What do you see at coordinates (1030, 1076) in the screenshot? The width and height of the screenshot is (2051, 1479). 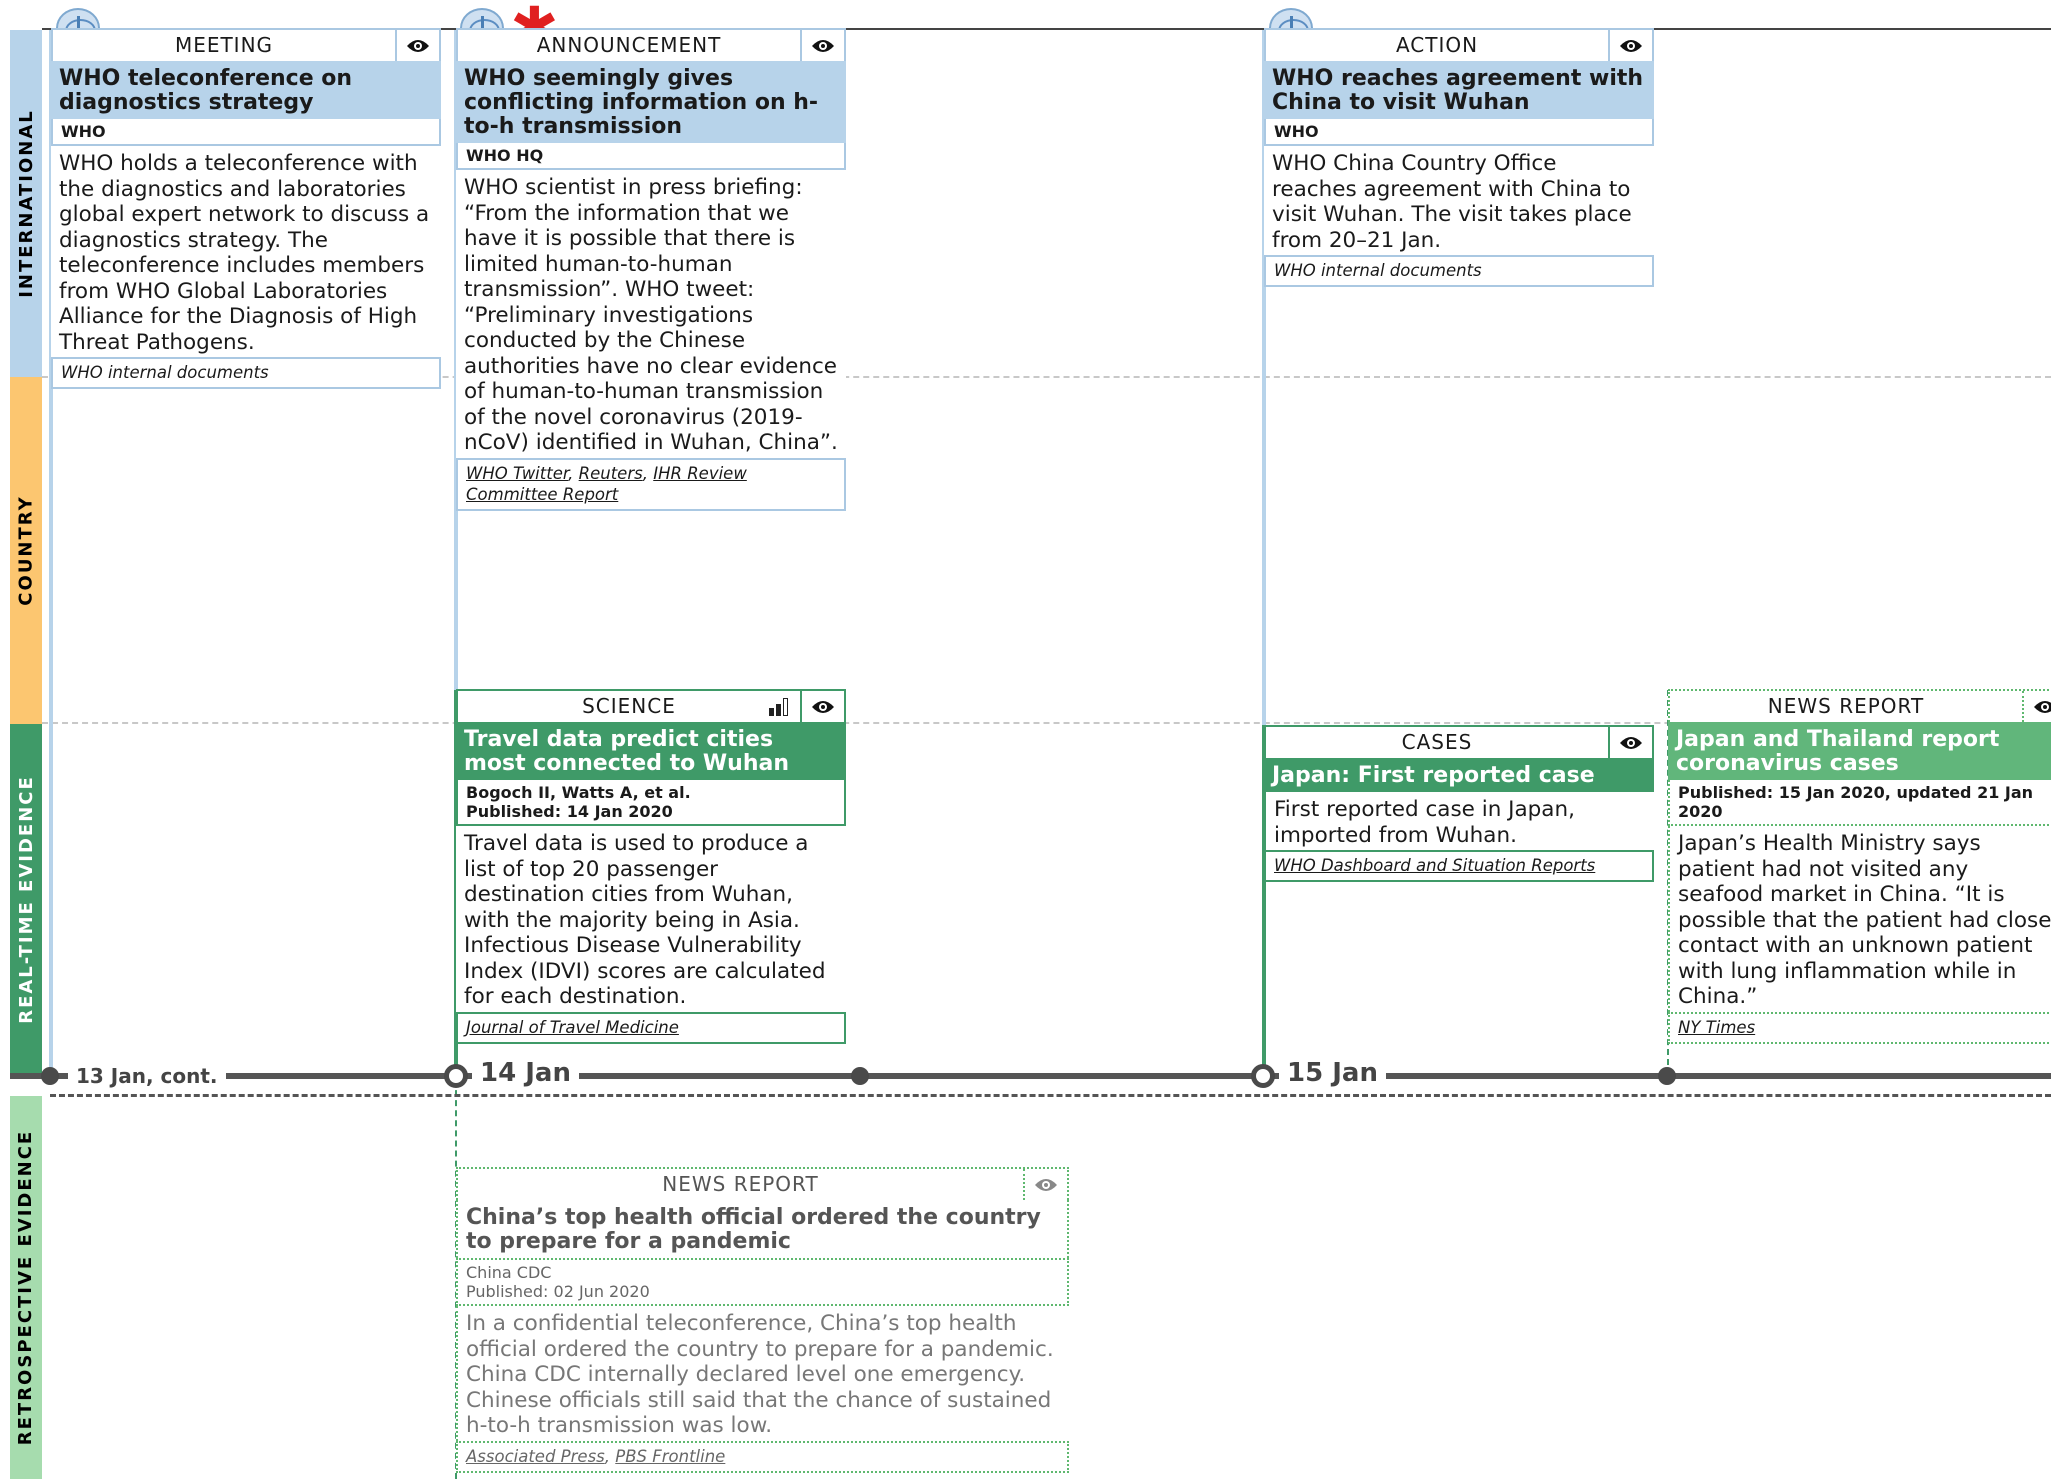 I see `timeline-axis` at bounding box center [1030, 1076].